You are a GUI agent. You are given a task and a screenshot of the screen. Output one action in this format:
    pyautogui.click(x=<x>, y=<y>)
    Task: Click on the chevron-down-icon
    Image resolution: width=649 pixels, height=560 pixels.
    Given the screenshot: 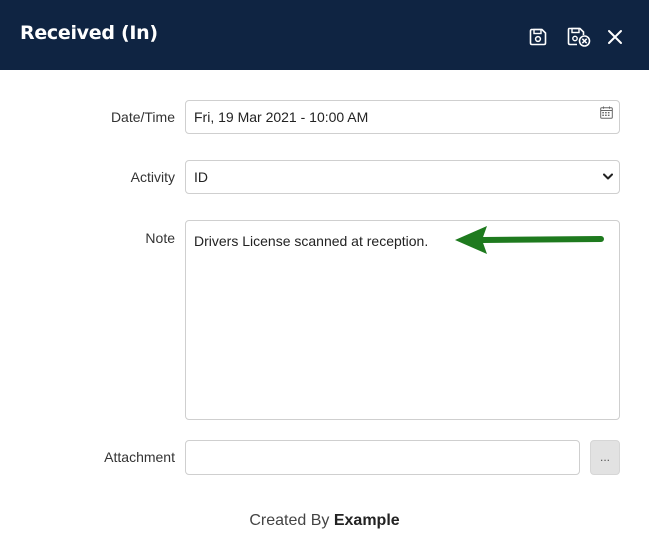 What is the action you would take?
    pyautogui.click(x=608, y=176)
    